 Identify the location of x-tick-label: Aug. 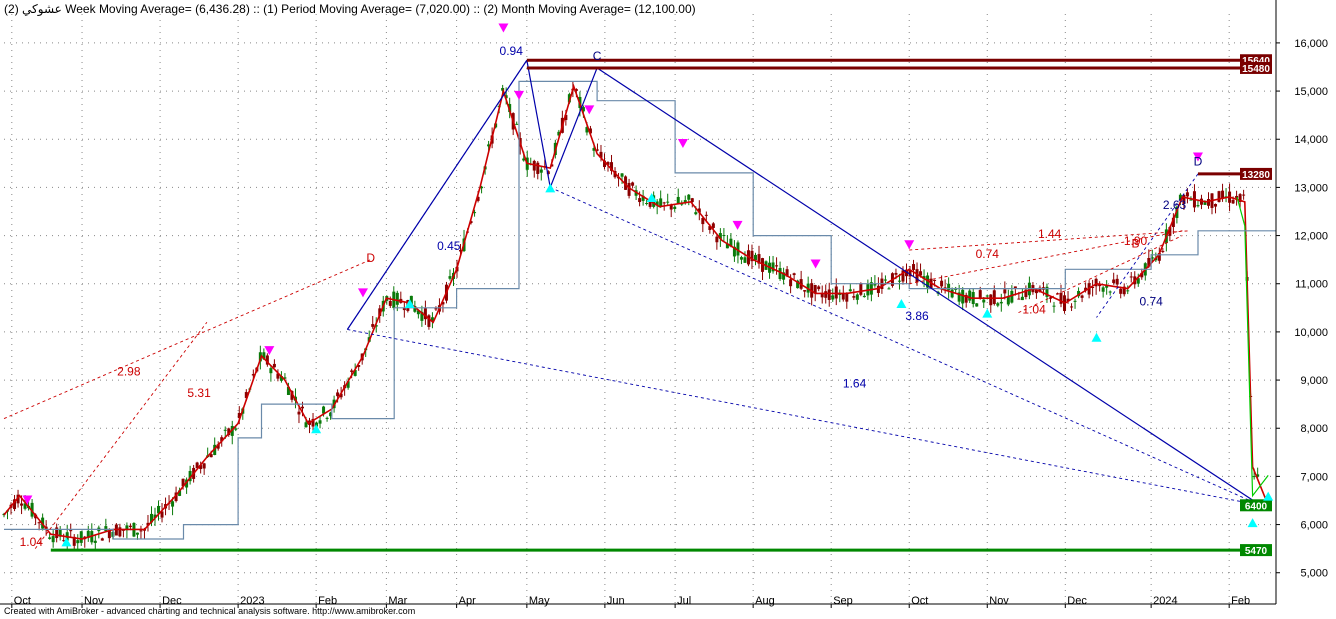
(765, 601).